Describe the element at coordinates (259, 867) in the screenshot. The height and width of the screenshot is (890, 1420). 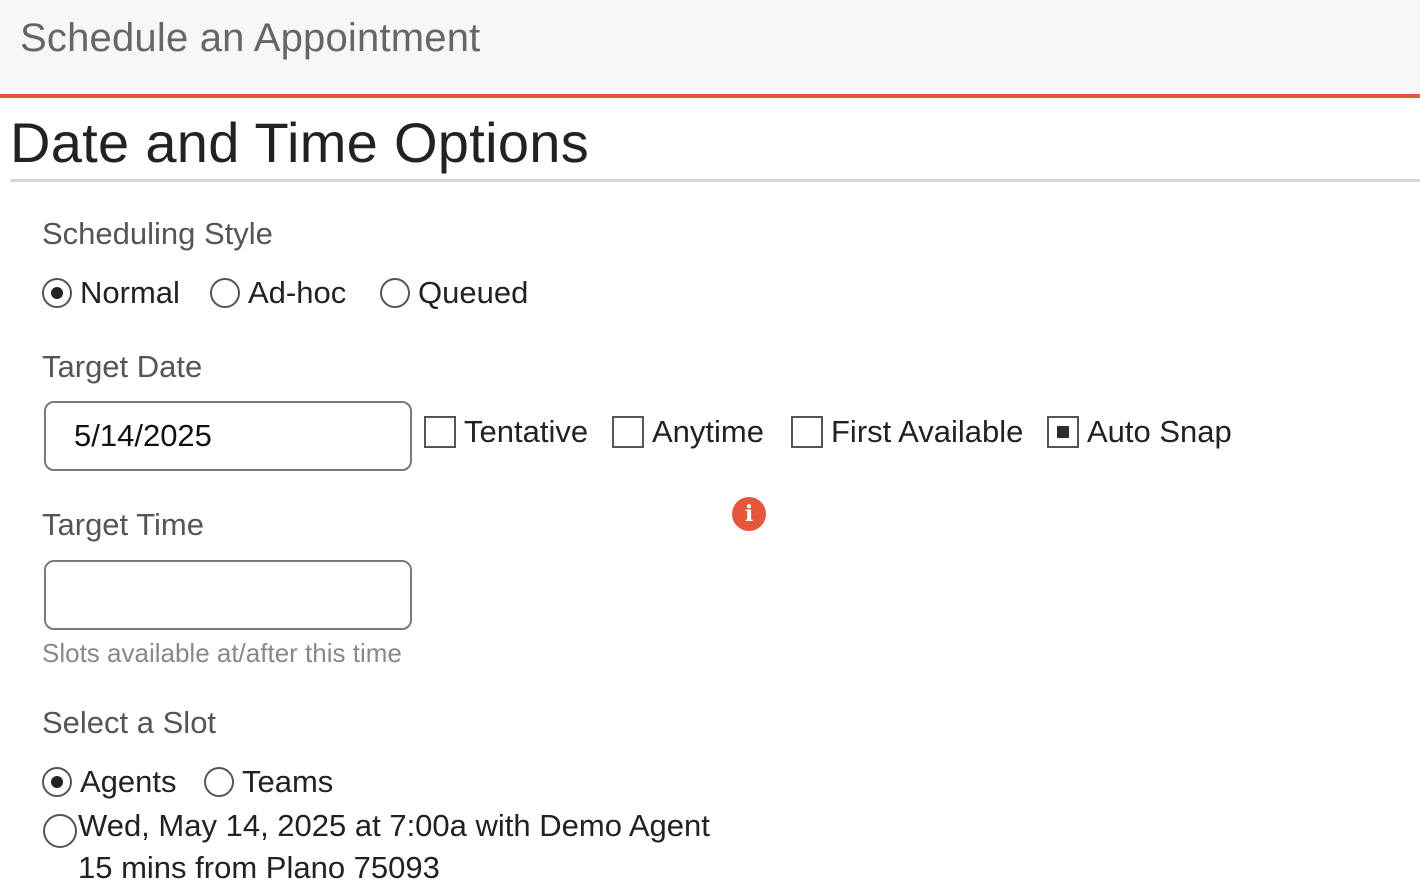
I see `slot-1-detail: 15 mins from Plano 75093` at that location.